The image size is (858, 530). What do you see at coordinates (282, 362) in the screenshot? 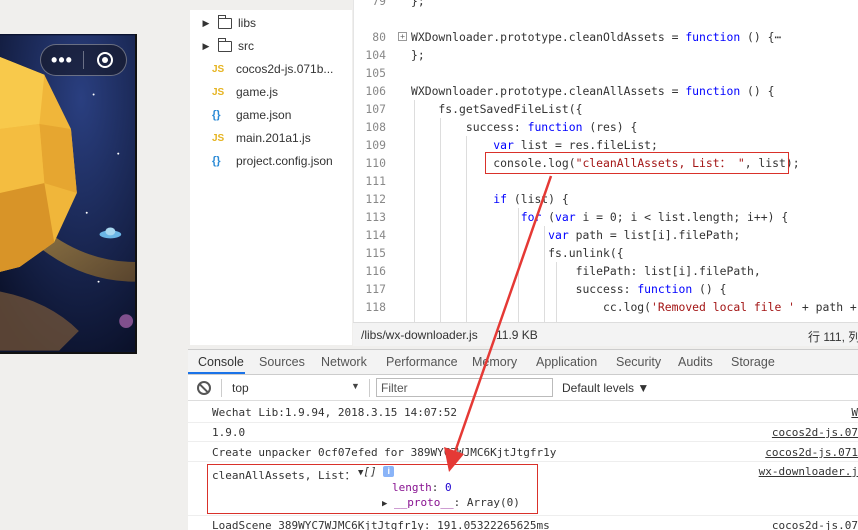
I see `tab-sources: Sources` at bounding box center [282, 362].